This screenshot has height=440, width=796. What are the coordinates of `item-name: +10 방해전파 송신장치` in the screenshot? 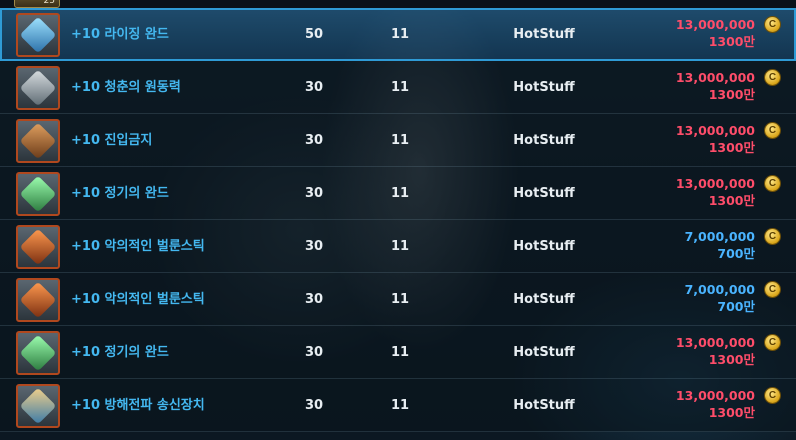 It's located at (138, 405).